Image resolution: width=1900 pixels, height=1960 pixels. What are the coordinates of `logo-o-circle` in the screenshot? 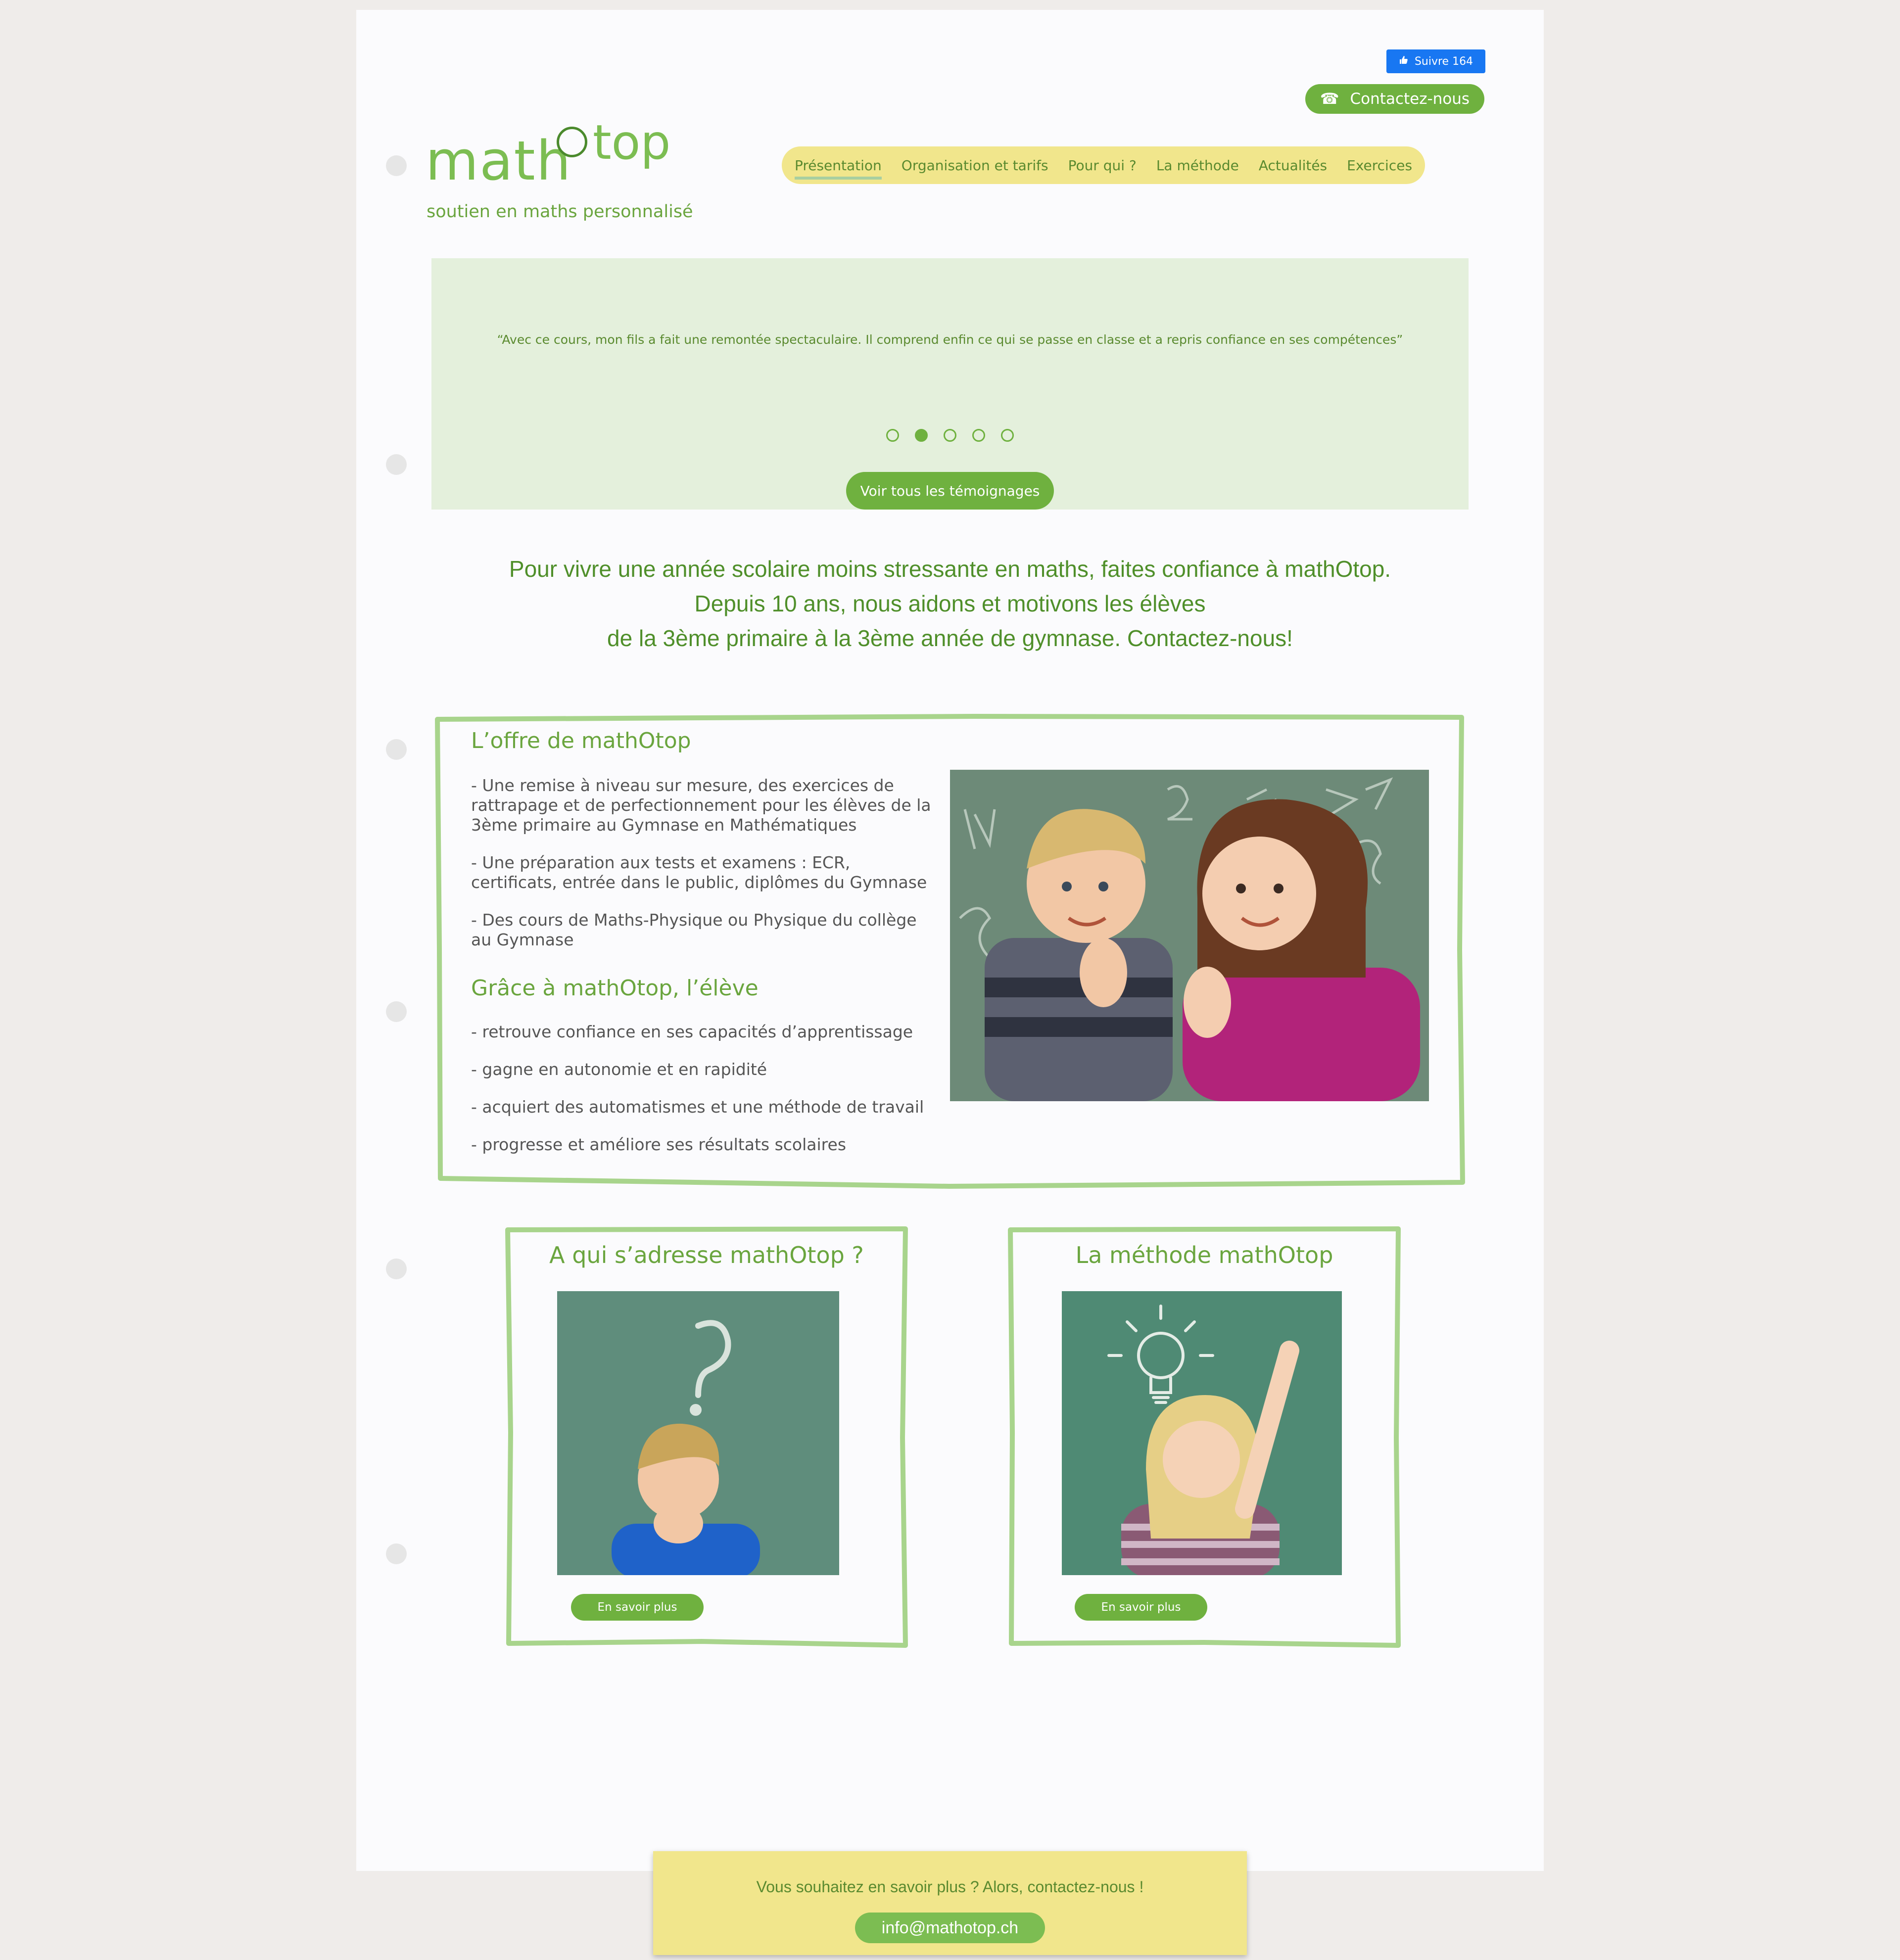 It's located at (572, 142).